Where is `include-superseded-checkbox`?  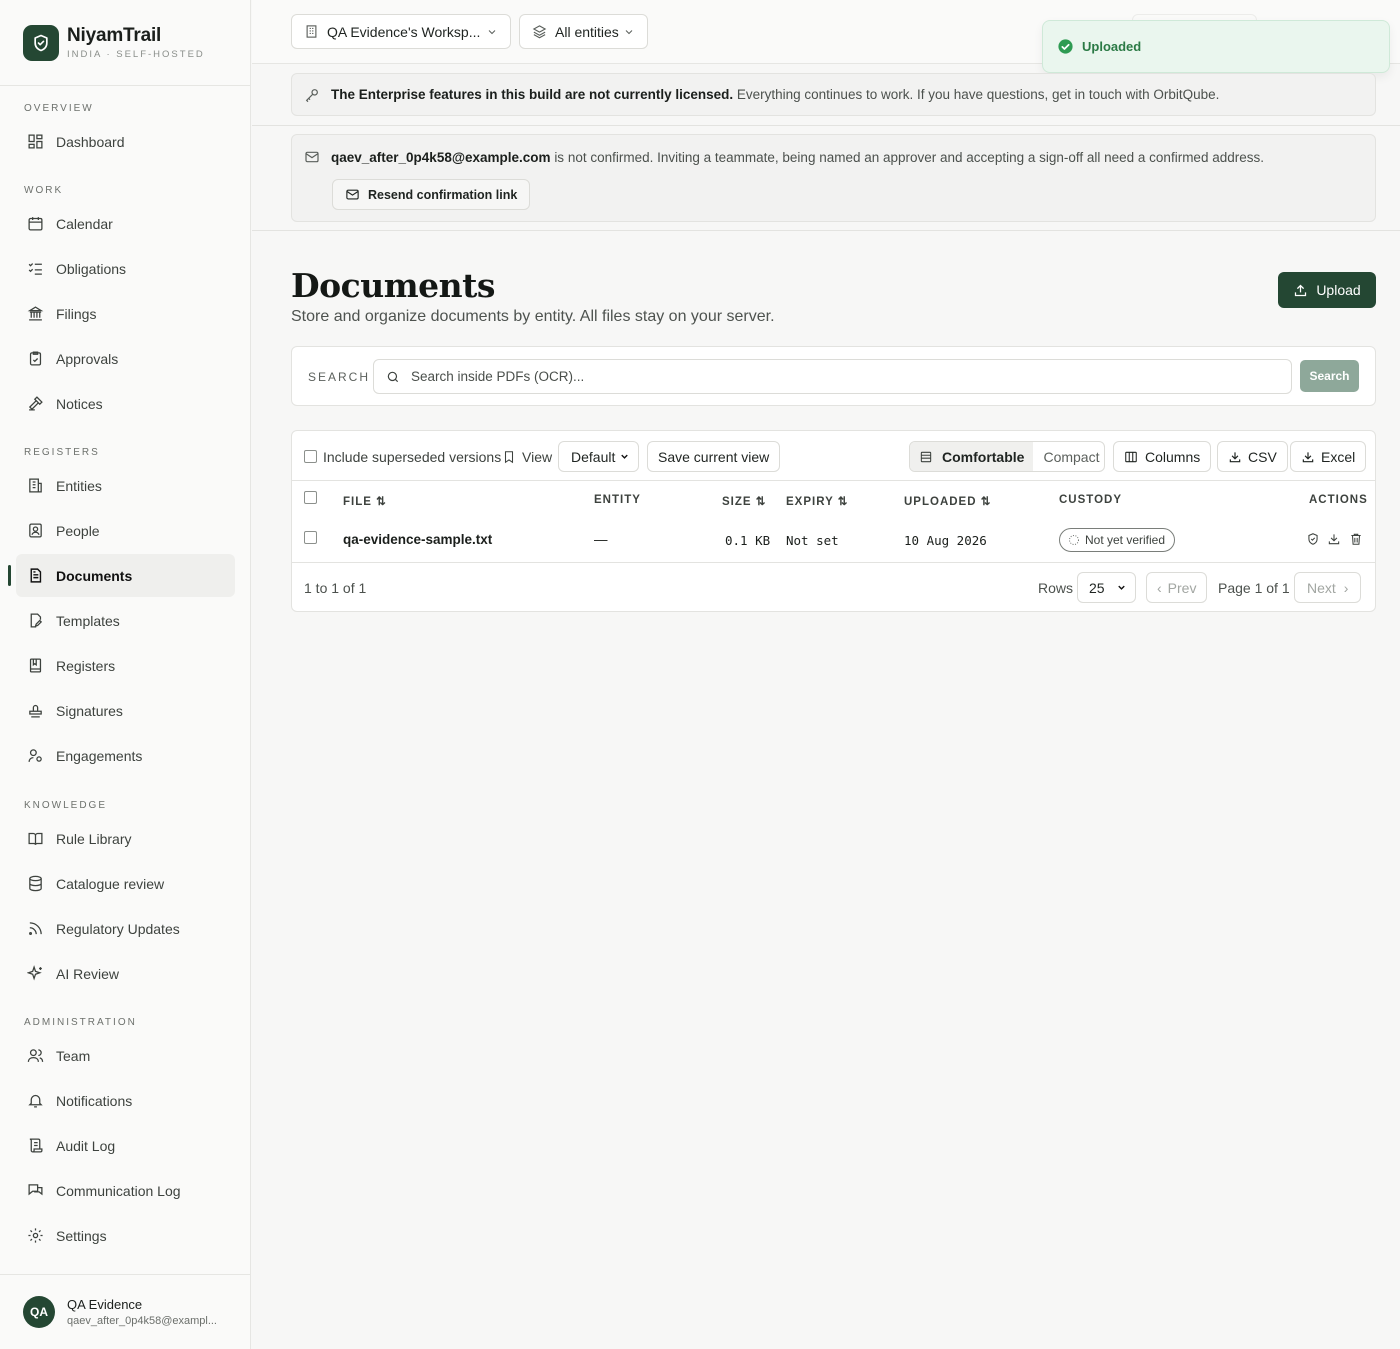
include-superseded-checkbox is located at coordinates (310, 456).